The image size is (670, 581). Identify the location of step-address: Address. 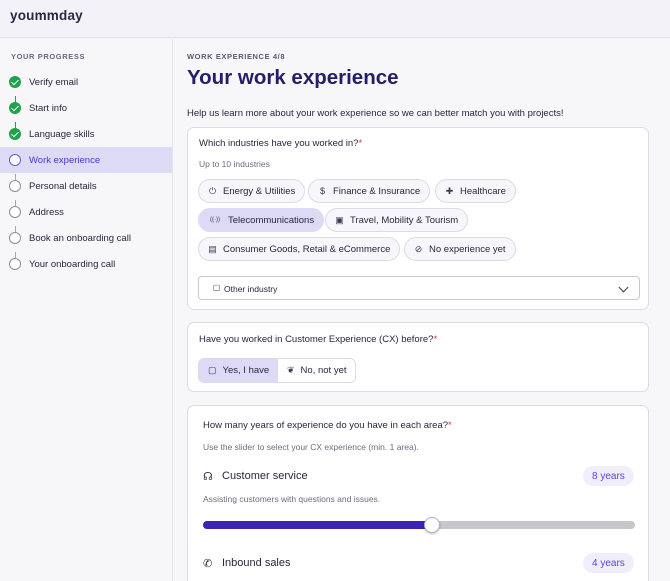
(86, 212).